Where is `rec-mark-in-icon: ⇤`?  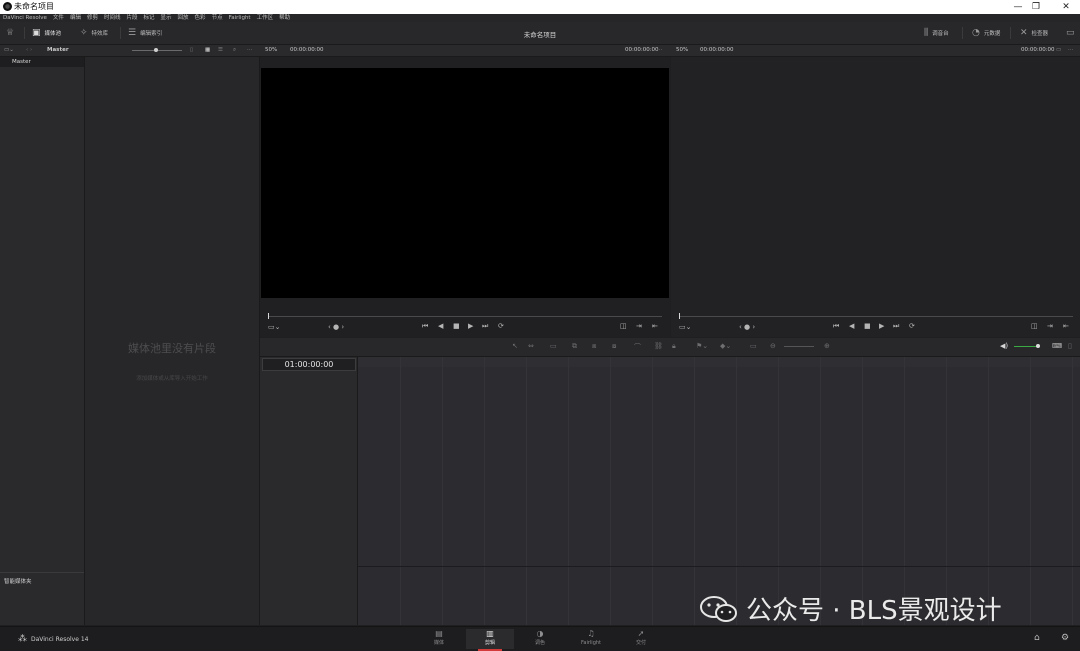 rec-mark-in-icon: ⇤ is located at coordinates (1066, 326).